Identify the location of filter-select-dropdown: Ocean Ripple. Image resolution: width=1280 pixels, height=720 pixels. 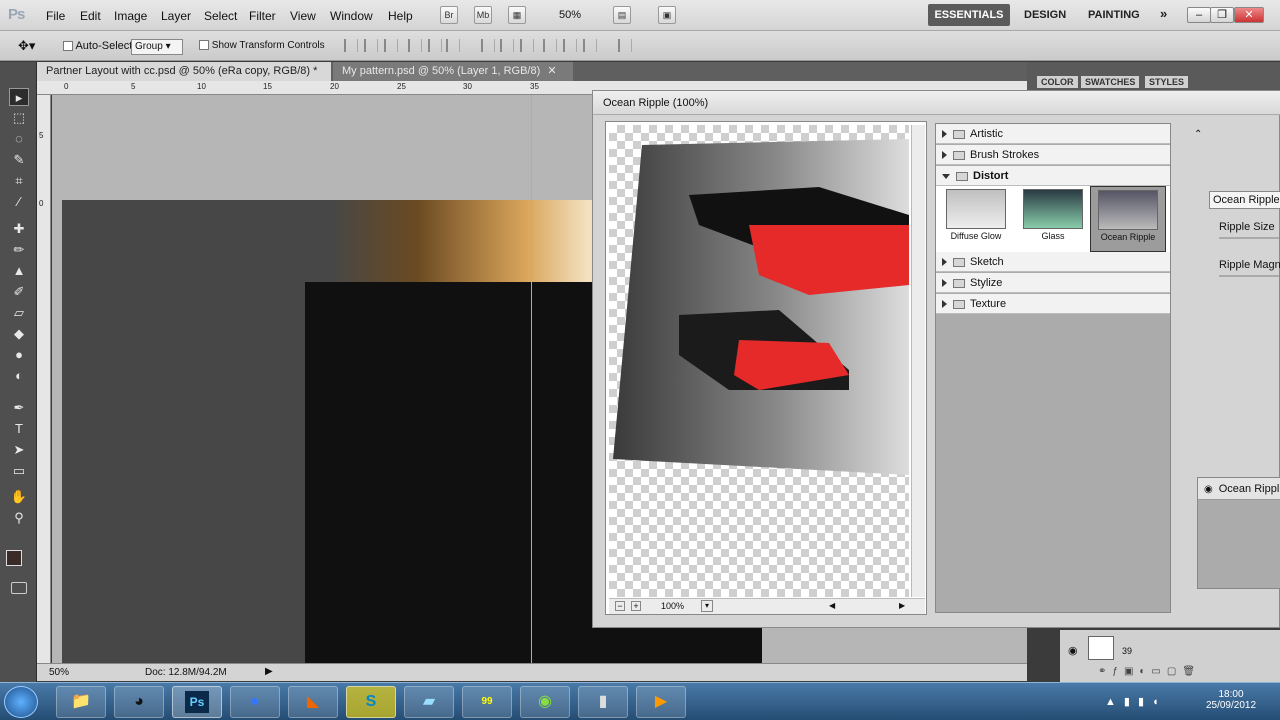
(1244, 200).